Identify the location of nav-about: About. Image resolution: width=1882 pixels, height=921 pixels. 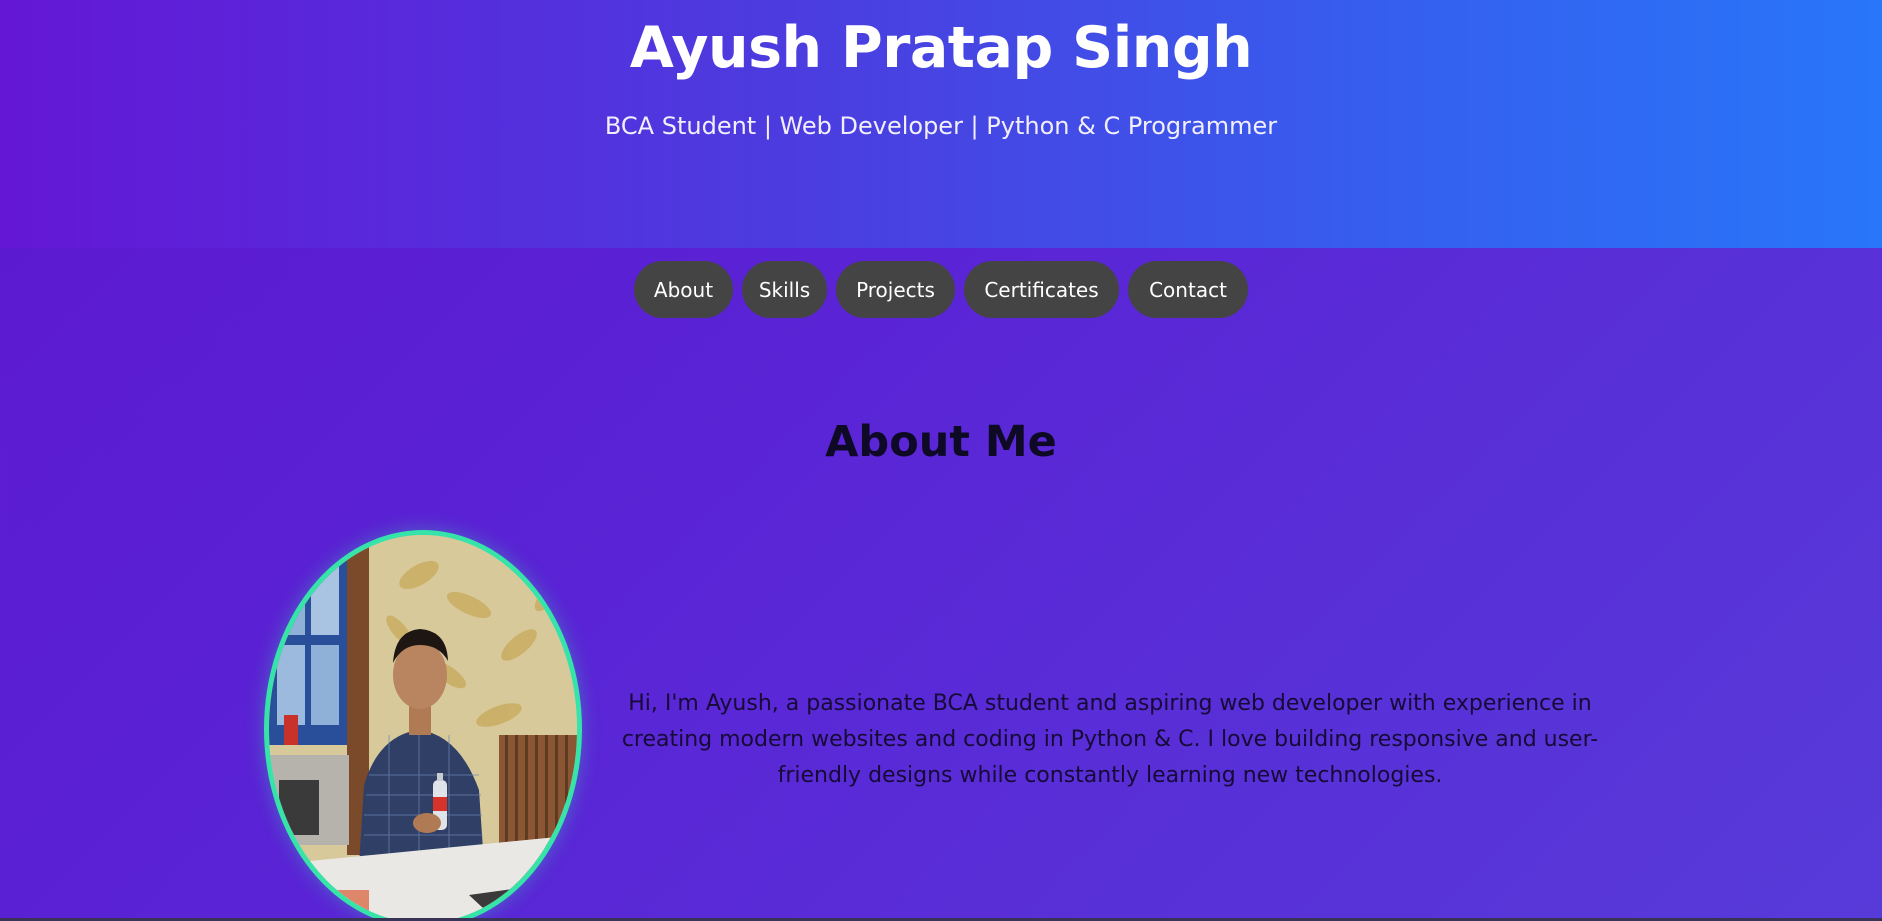
(683, 289).